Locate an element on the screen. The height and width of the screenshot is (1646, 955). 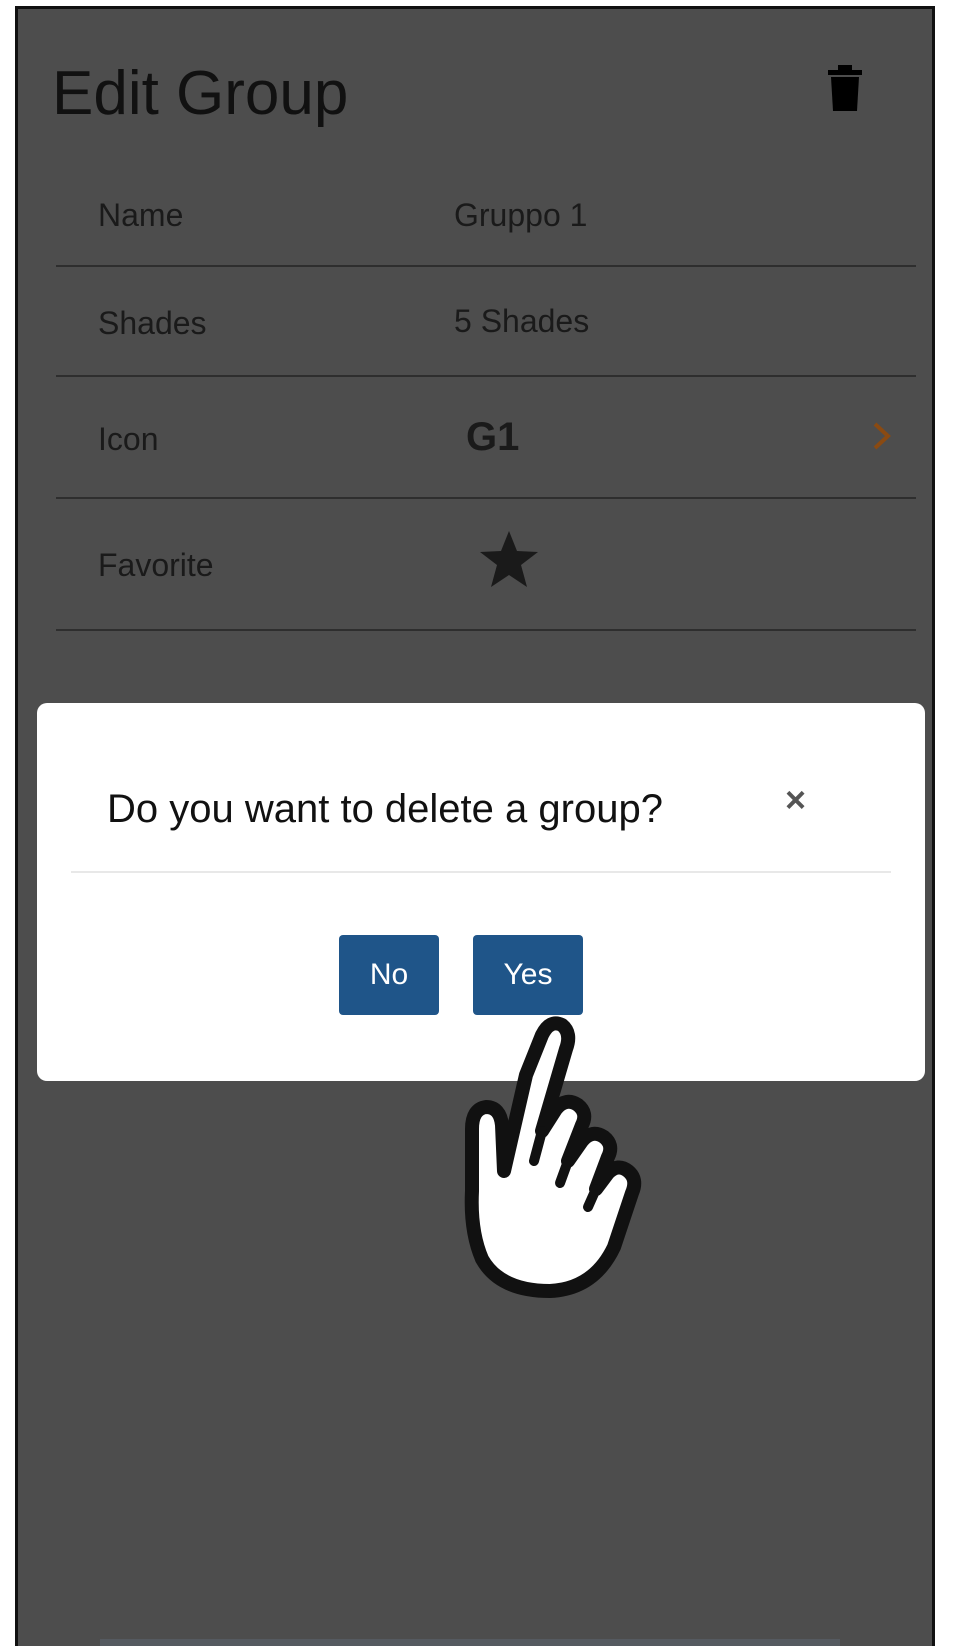
group-icon-value: G1 is located at coordinates (493, 437).